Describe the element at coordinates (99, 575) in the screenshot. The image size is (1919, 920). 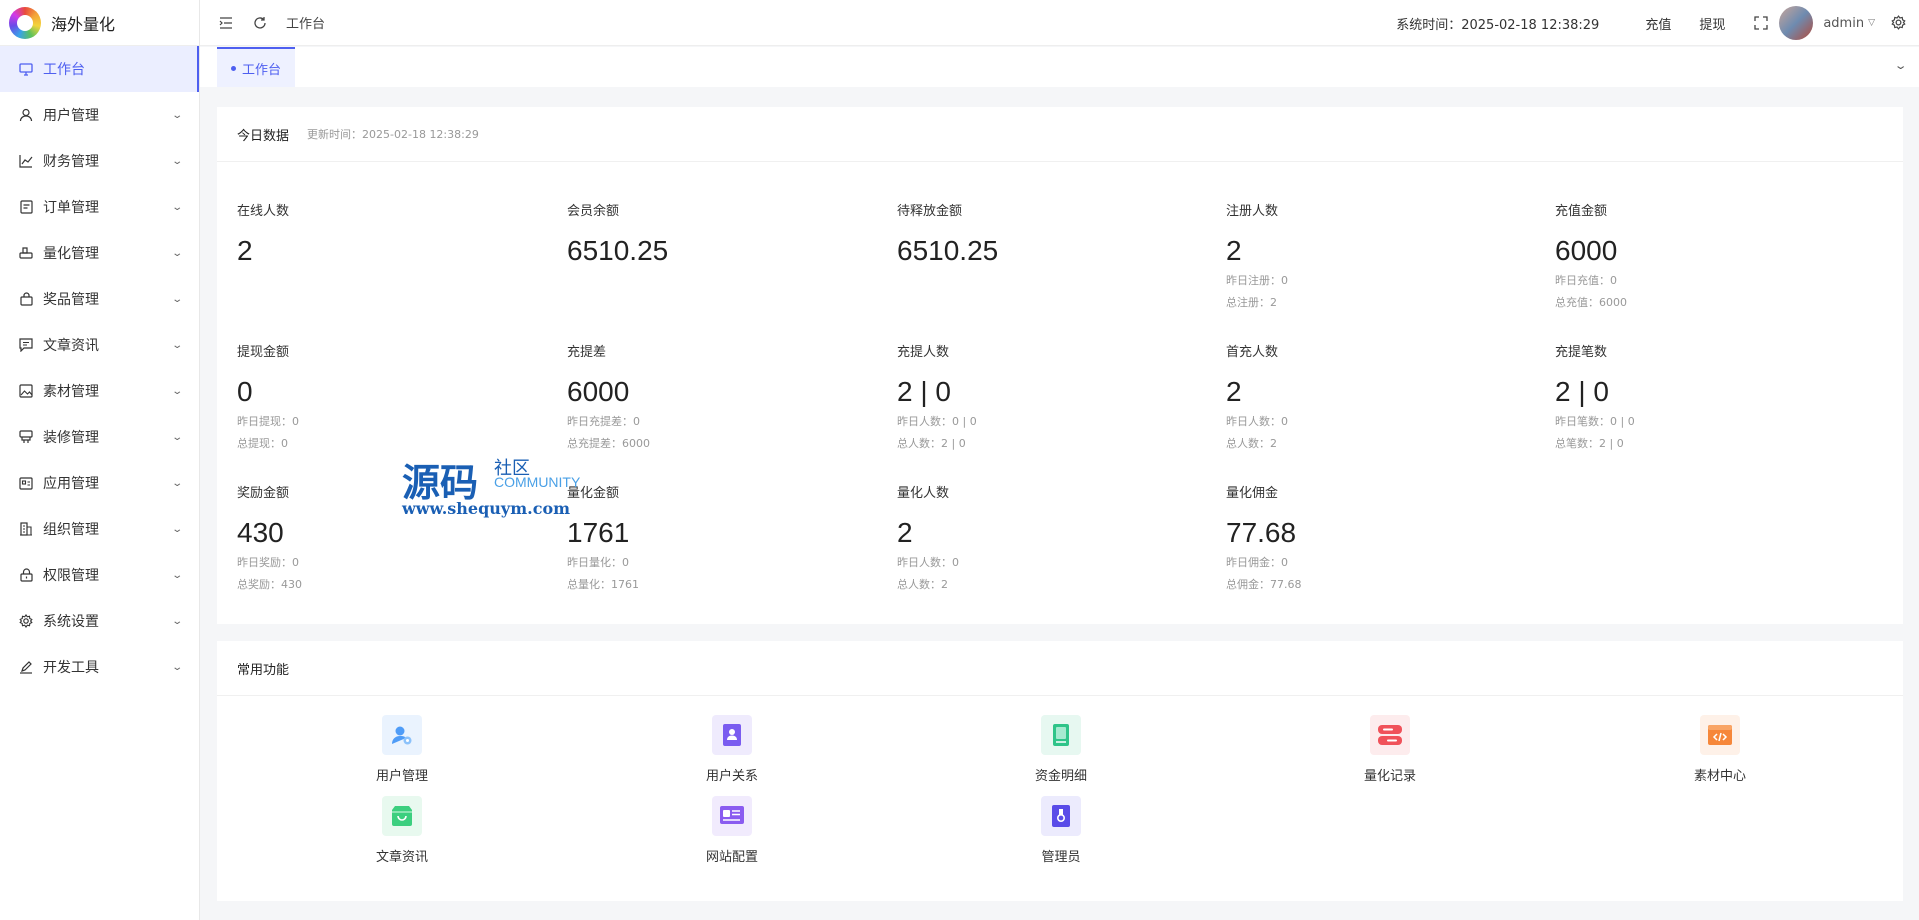
I see `sidebar-item-permissions: 权限管理 ⌄` at that location.